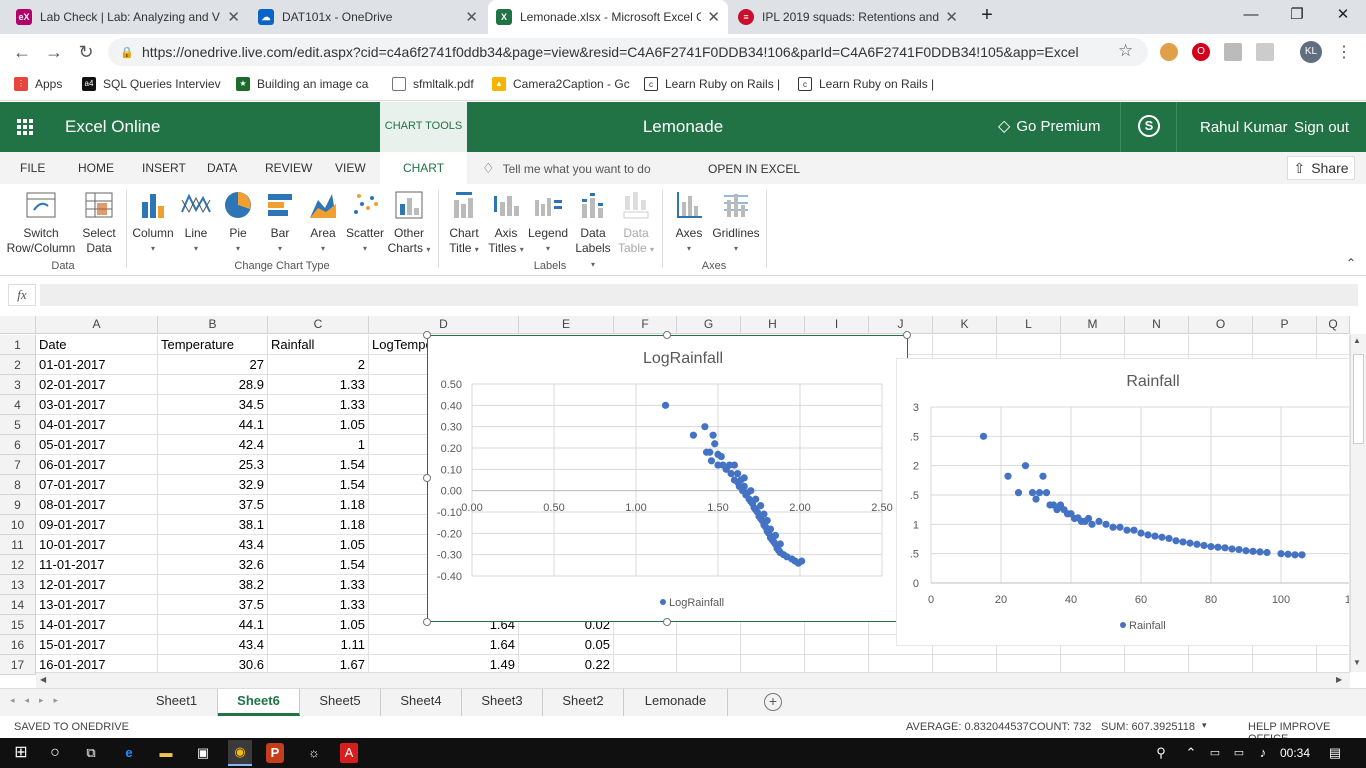 The image size is (1366, 768). I want to click on close-window-button: ✕, so click(1343, 16).